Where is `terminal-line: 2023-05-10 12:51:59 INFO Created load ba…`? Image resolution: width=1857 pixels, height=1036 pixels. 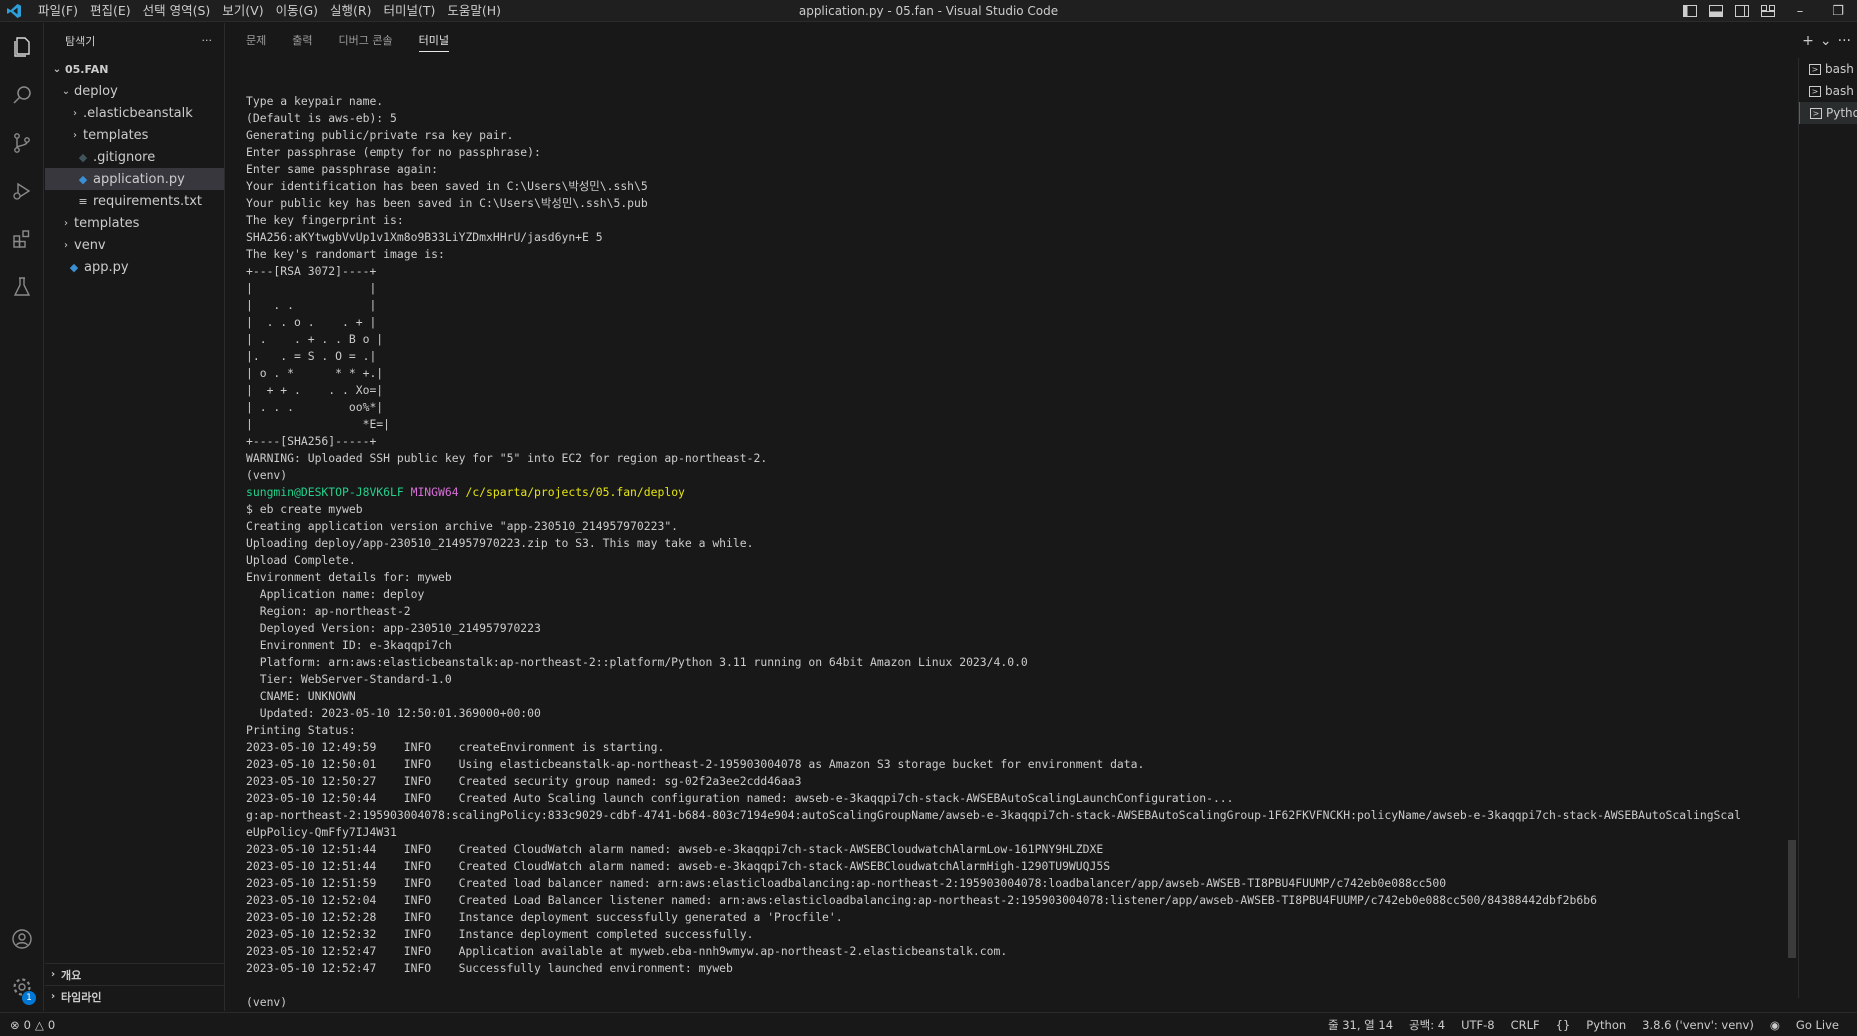 terminal-line: 2023-05-10 12:51:59 INFO Created load ba… is located at coordinates (846, 883).